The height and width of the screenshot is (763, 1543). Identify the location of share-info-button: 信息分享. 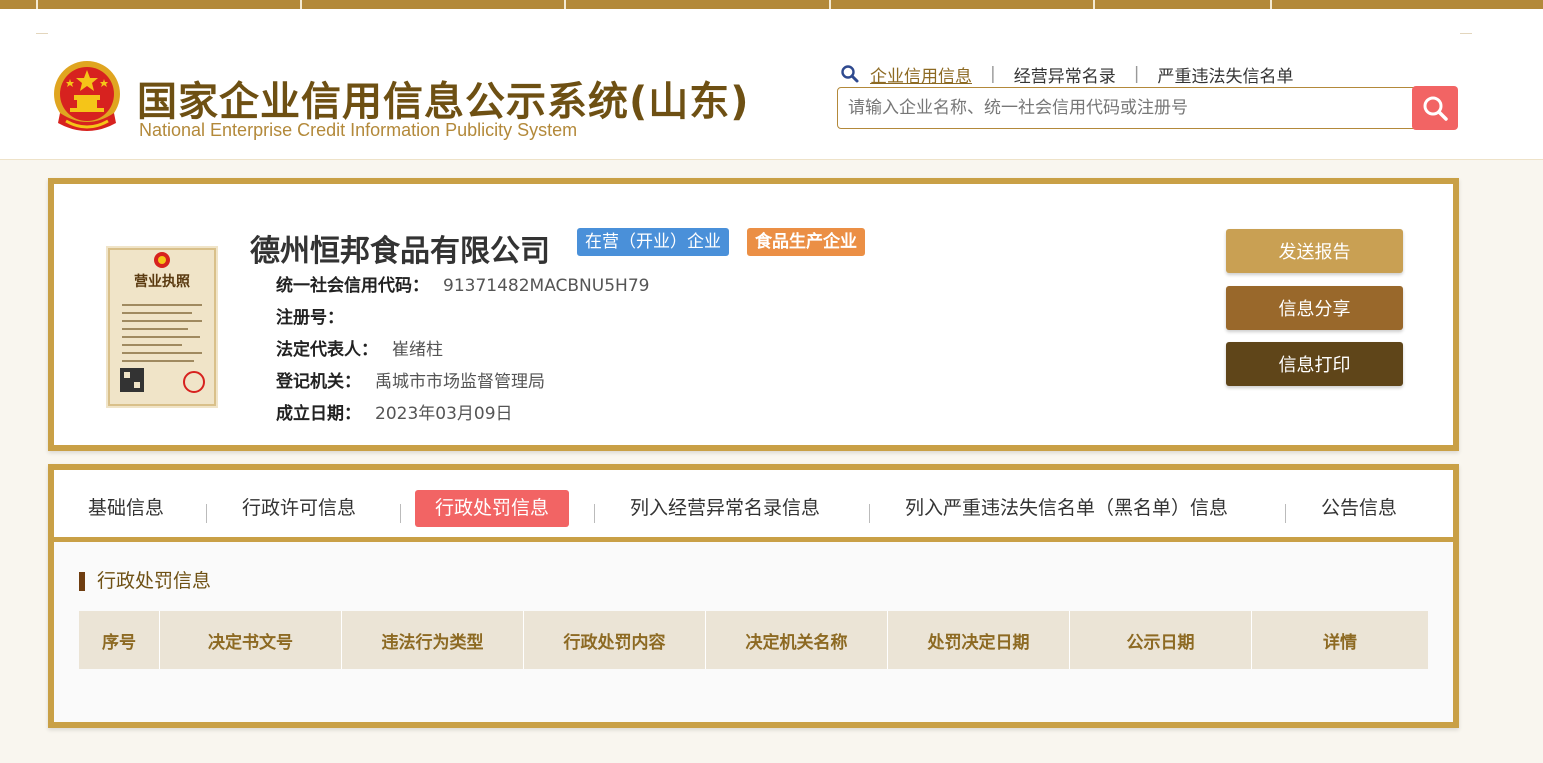
(1314, 308).